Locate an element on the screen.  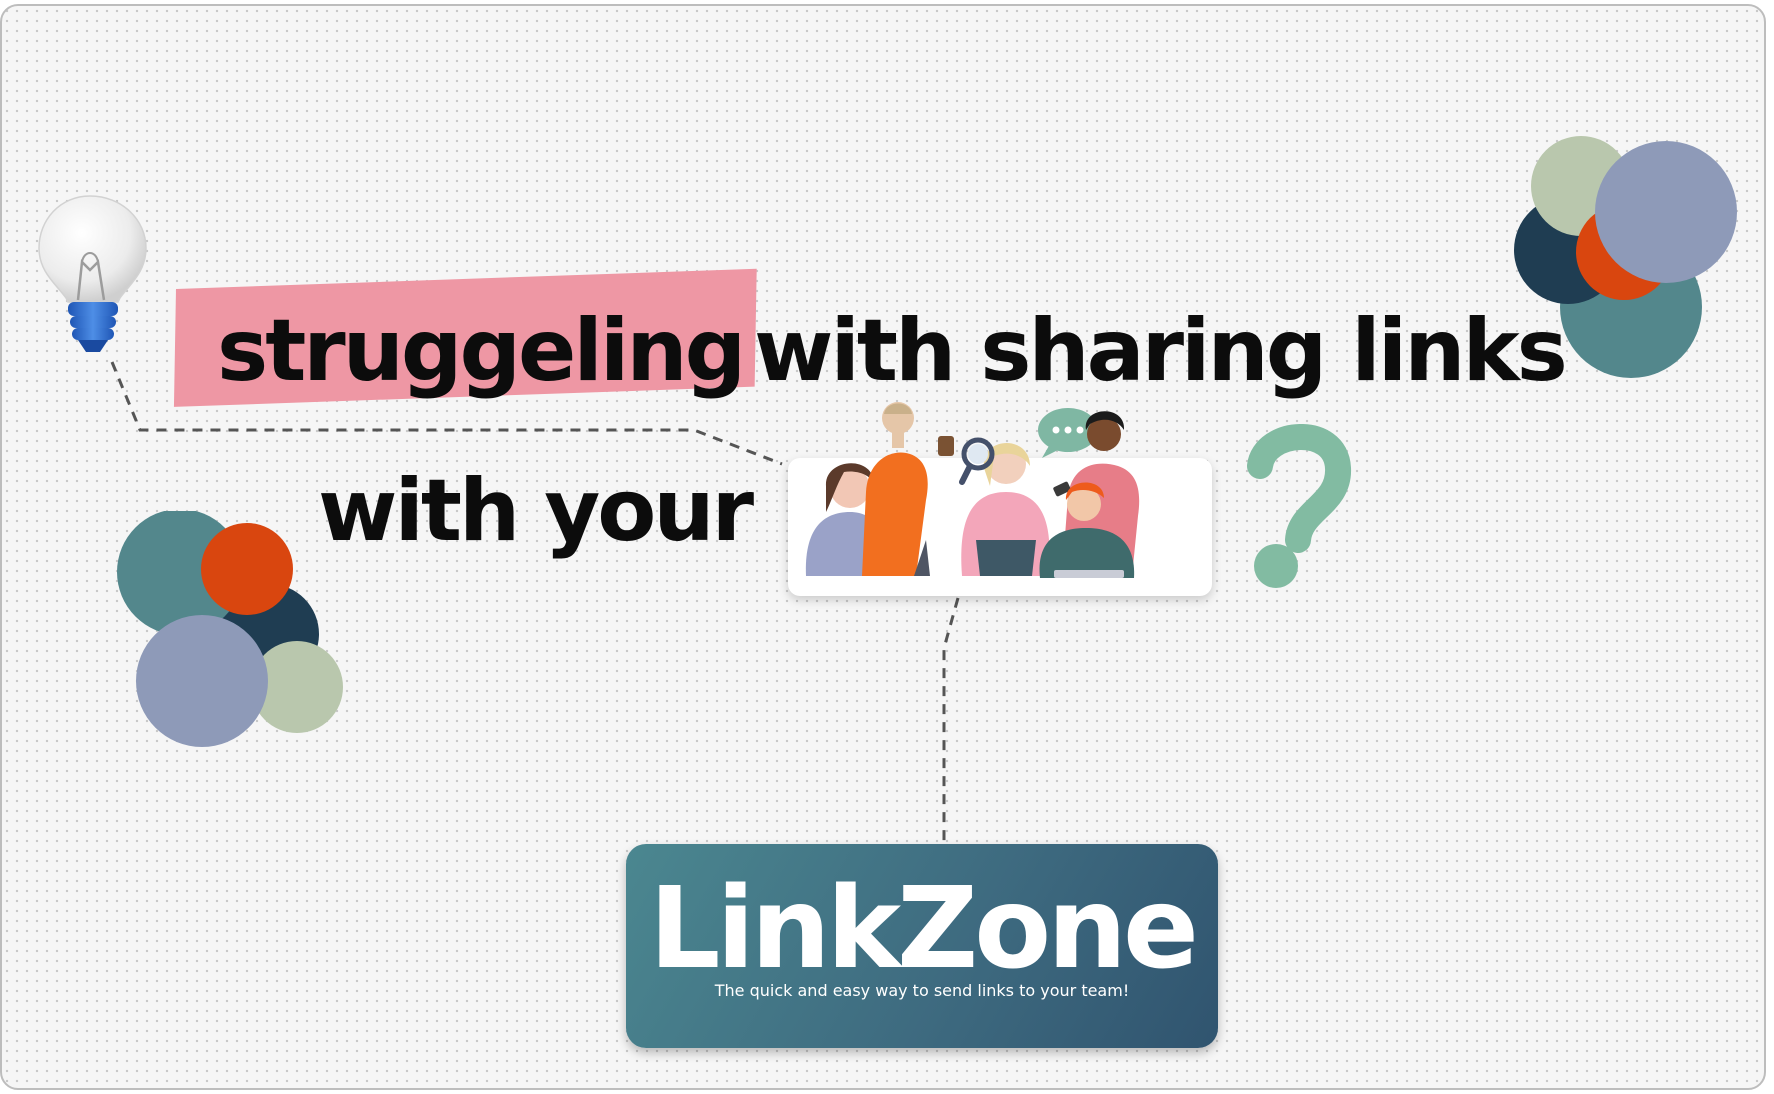
headline-line2: with your is located at coordinates (536, 511).